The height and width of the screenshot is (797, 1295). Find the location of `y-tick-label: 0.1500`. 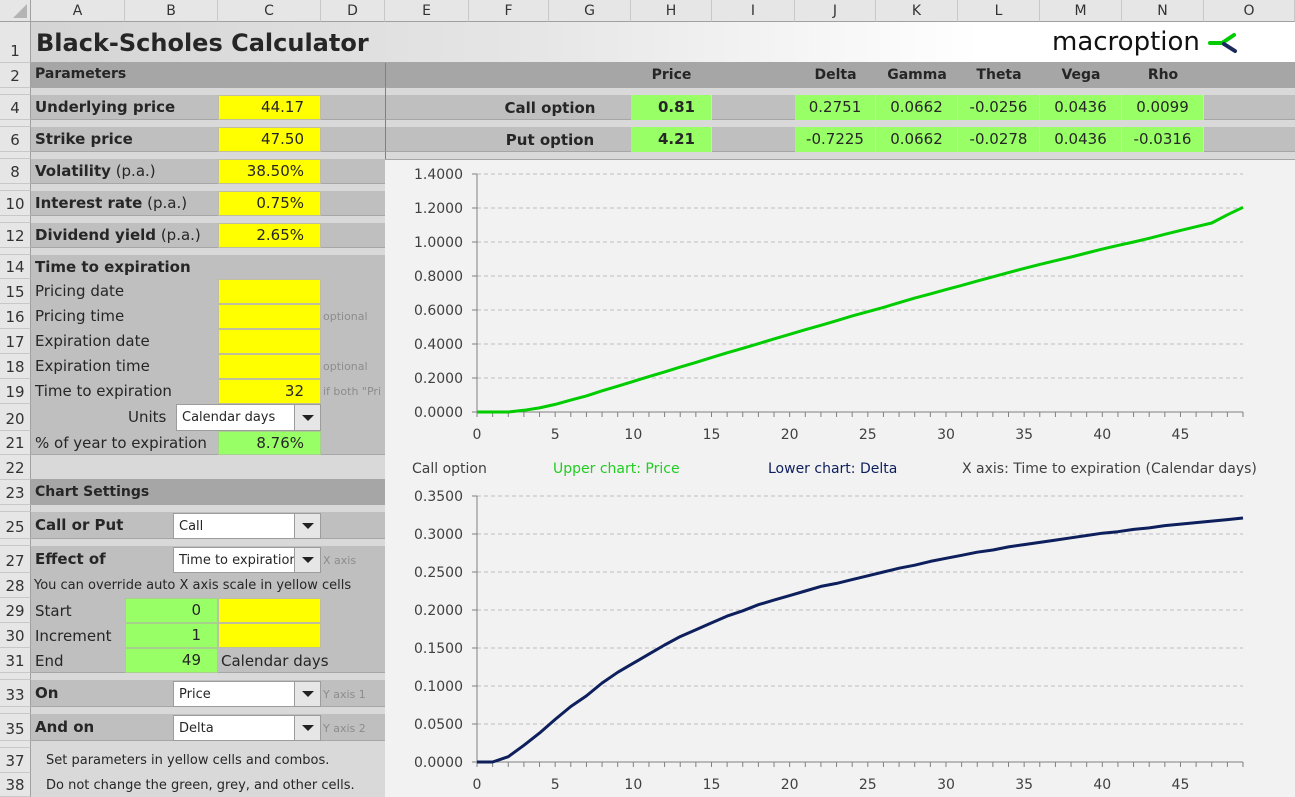

y-tick-label: 0.1500 is located at coordinates (438, 649).